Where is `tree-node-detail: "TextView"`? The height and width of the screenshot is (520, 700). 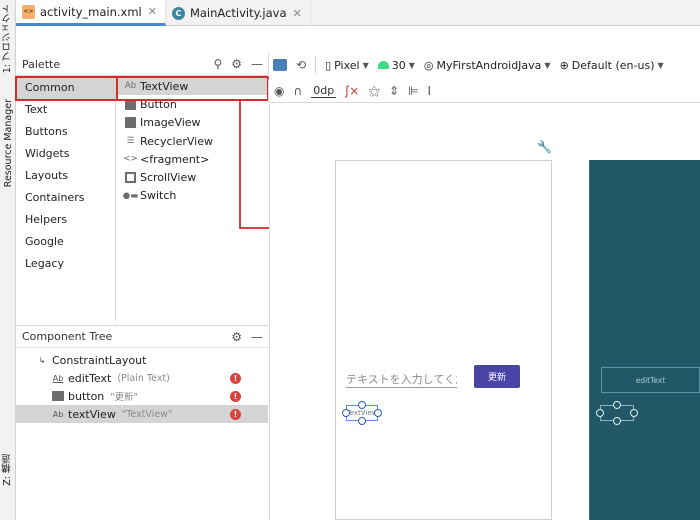
tree-node-detail: "TextView" is located at coordinates (147, 414).